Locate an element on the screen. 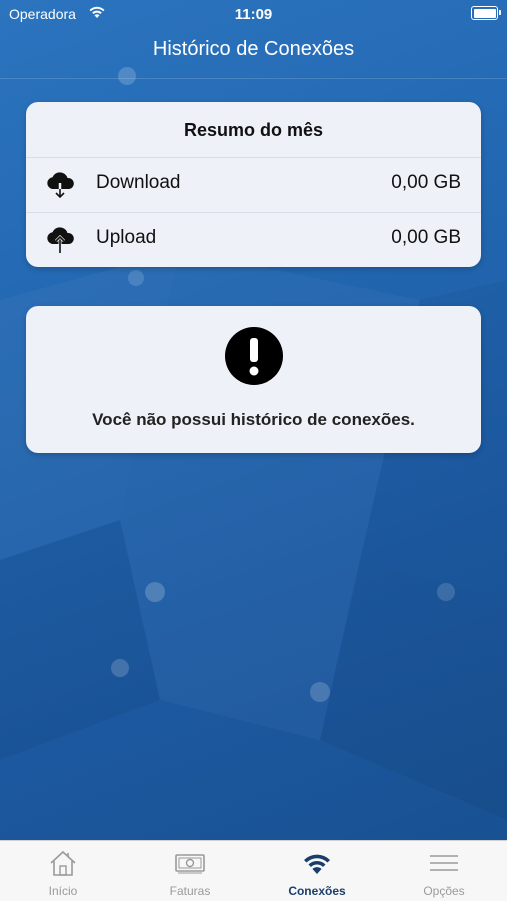 The height and width of the screenshot is (901, 507). tab-conexoes: Conexões is located at coordinates (317, 871).